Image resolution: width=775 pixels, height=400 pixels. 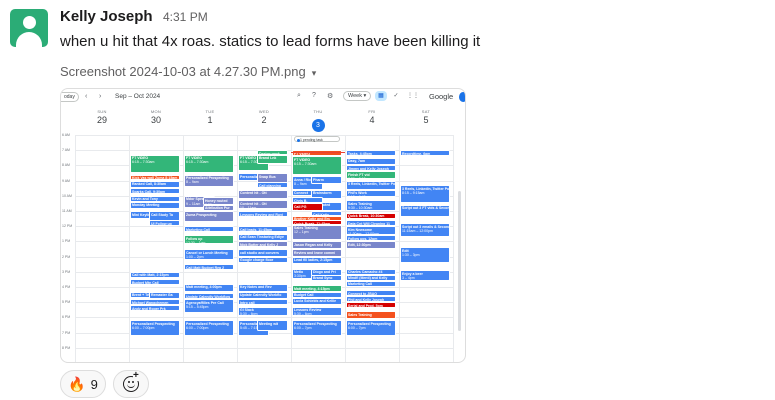 What do you see at coordinates (318, 179) in the screenshot?
I see `event-title: Pharm` at bounding box center [318, 179].